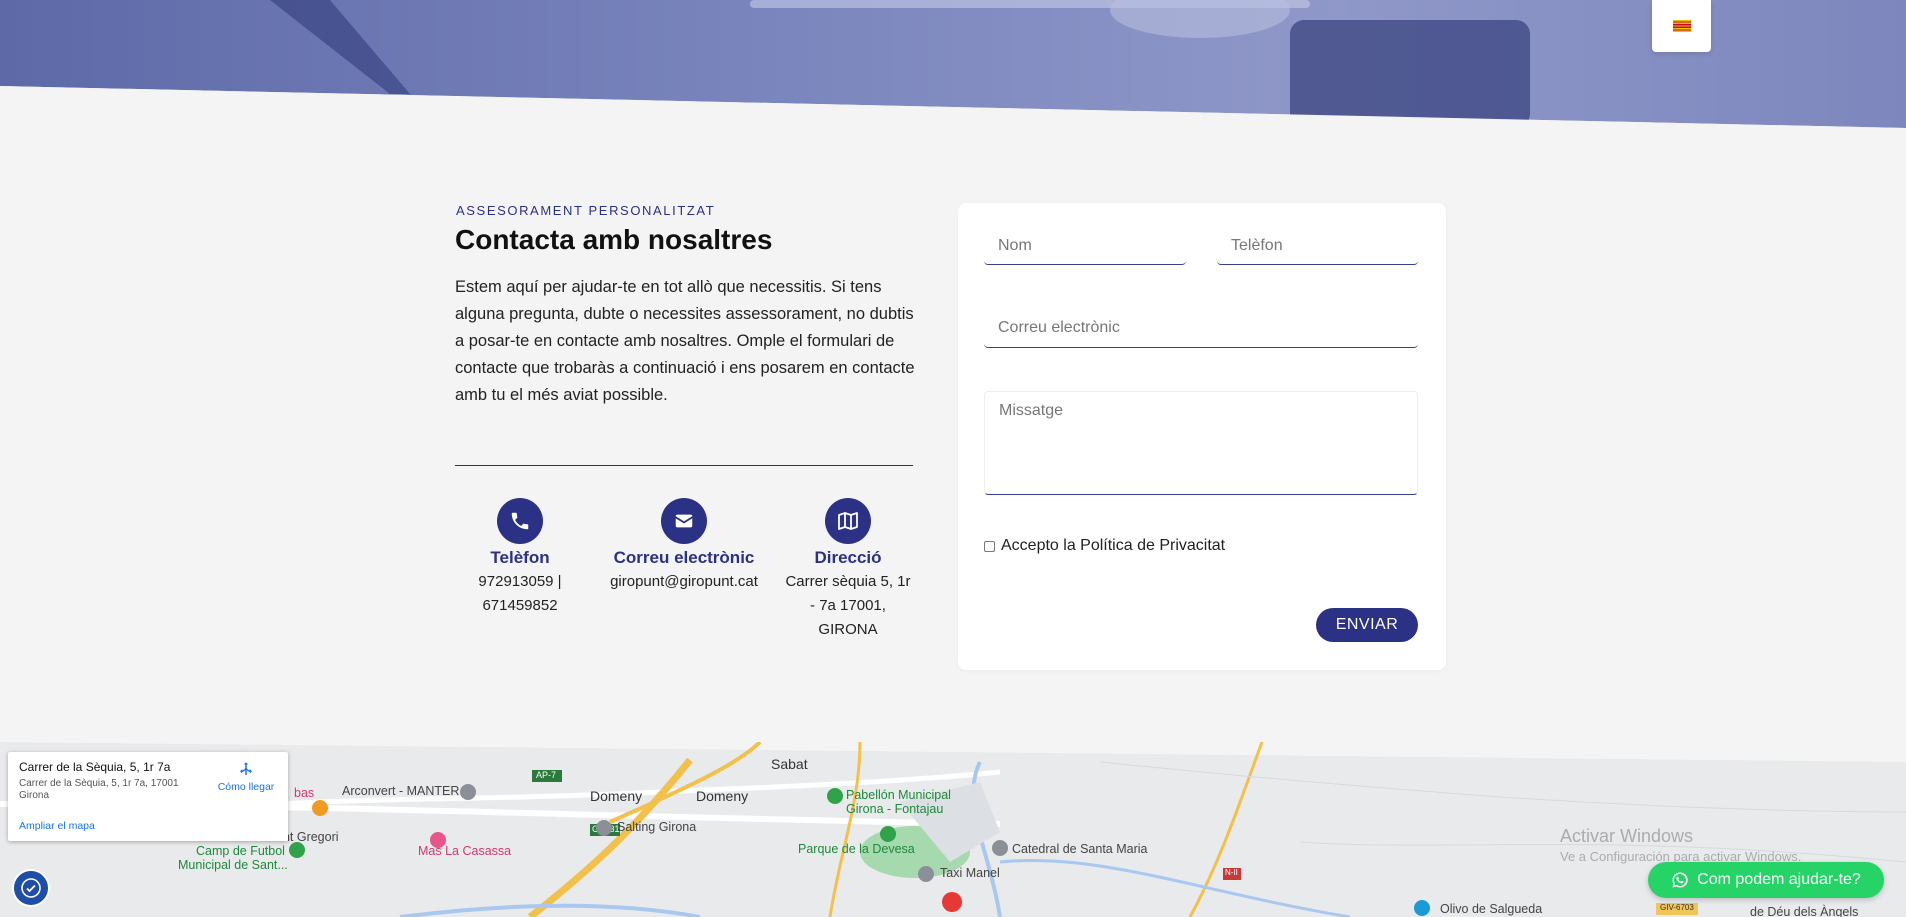 The height and width of the screenshot is (917, 1906). What do you see at coordinates (240, 851) in the screenshot?
I see `map-label: Camp de Futbol` at bounding box center [240, 851].